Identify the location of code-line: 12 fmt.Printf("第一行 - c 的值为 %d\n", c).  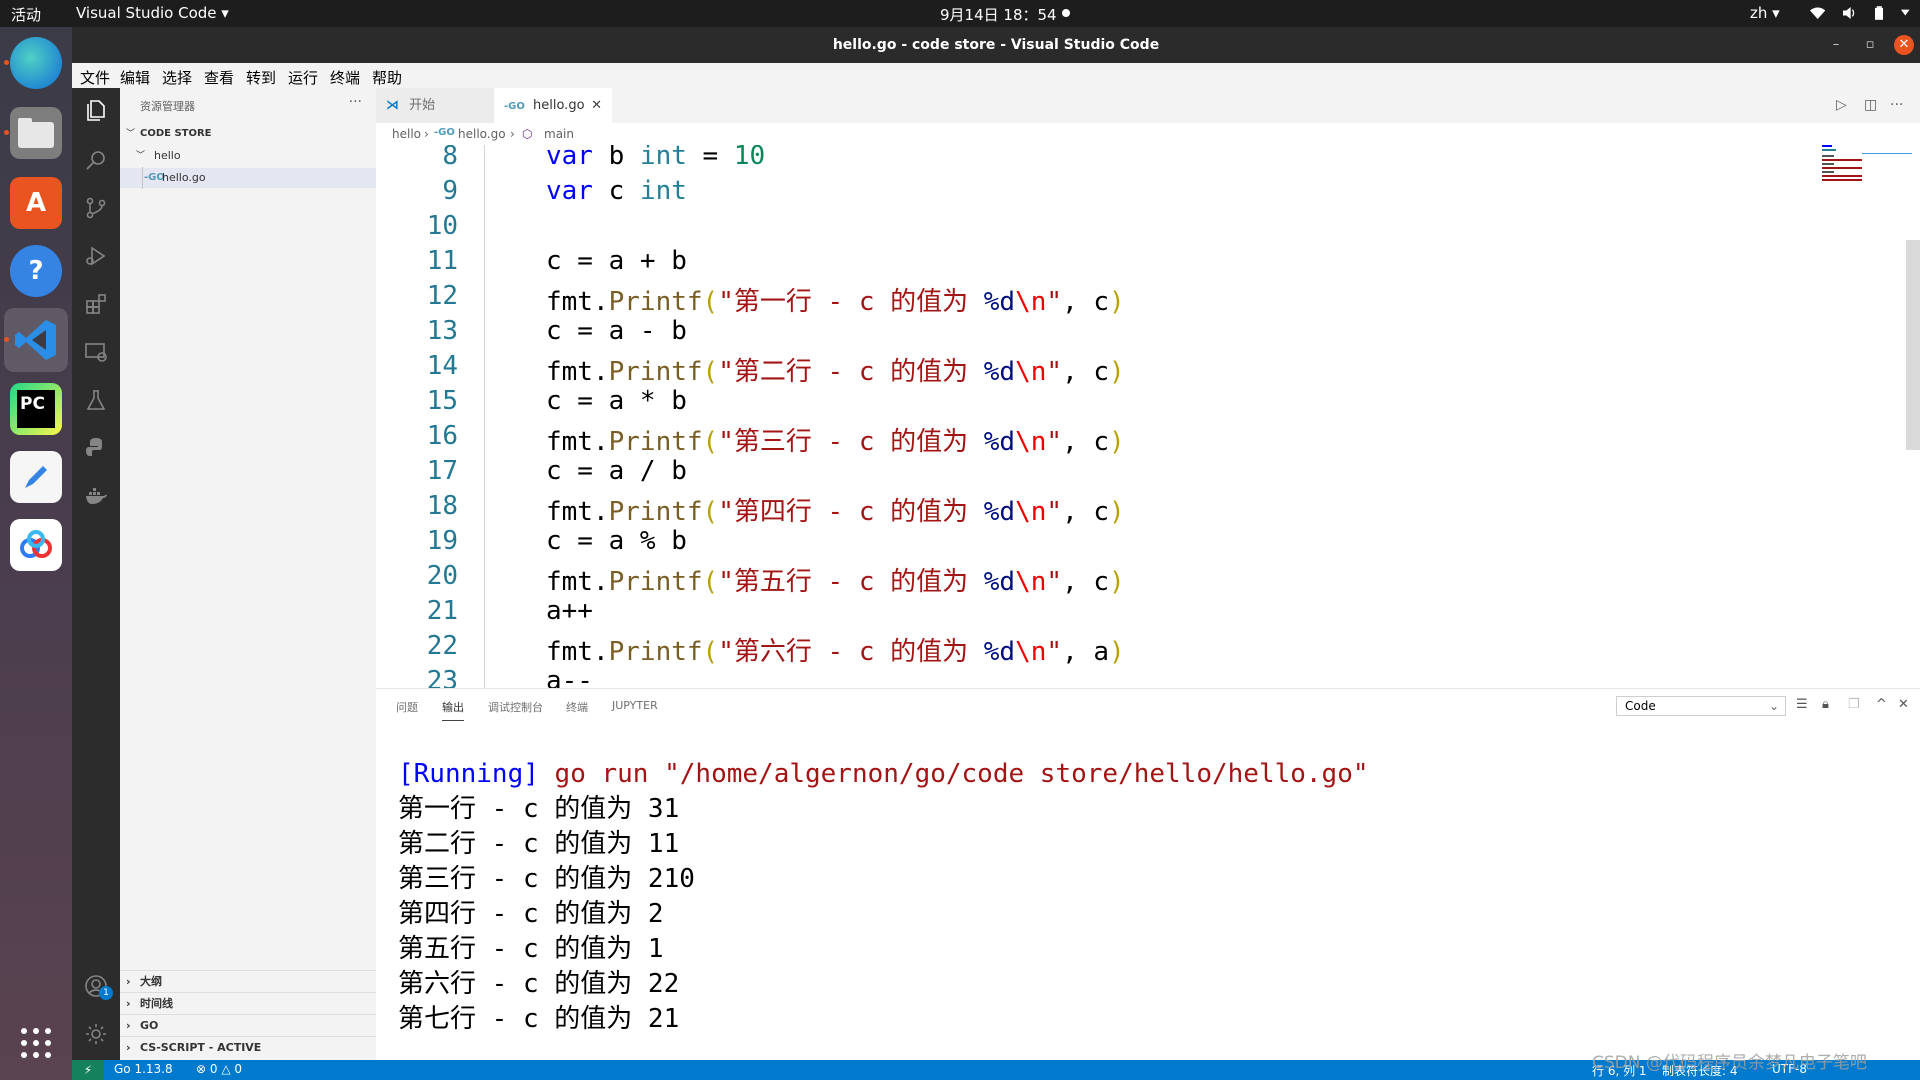
(1126, 299).